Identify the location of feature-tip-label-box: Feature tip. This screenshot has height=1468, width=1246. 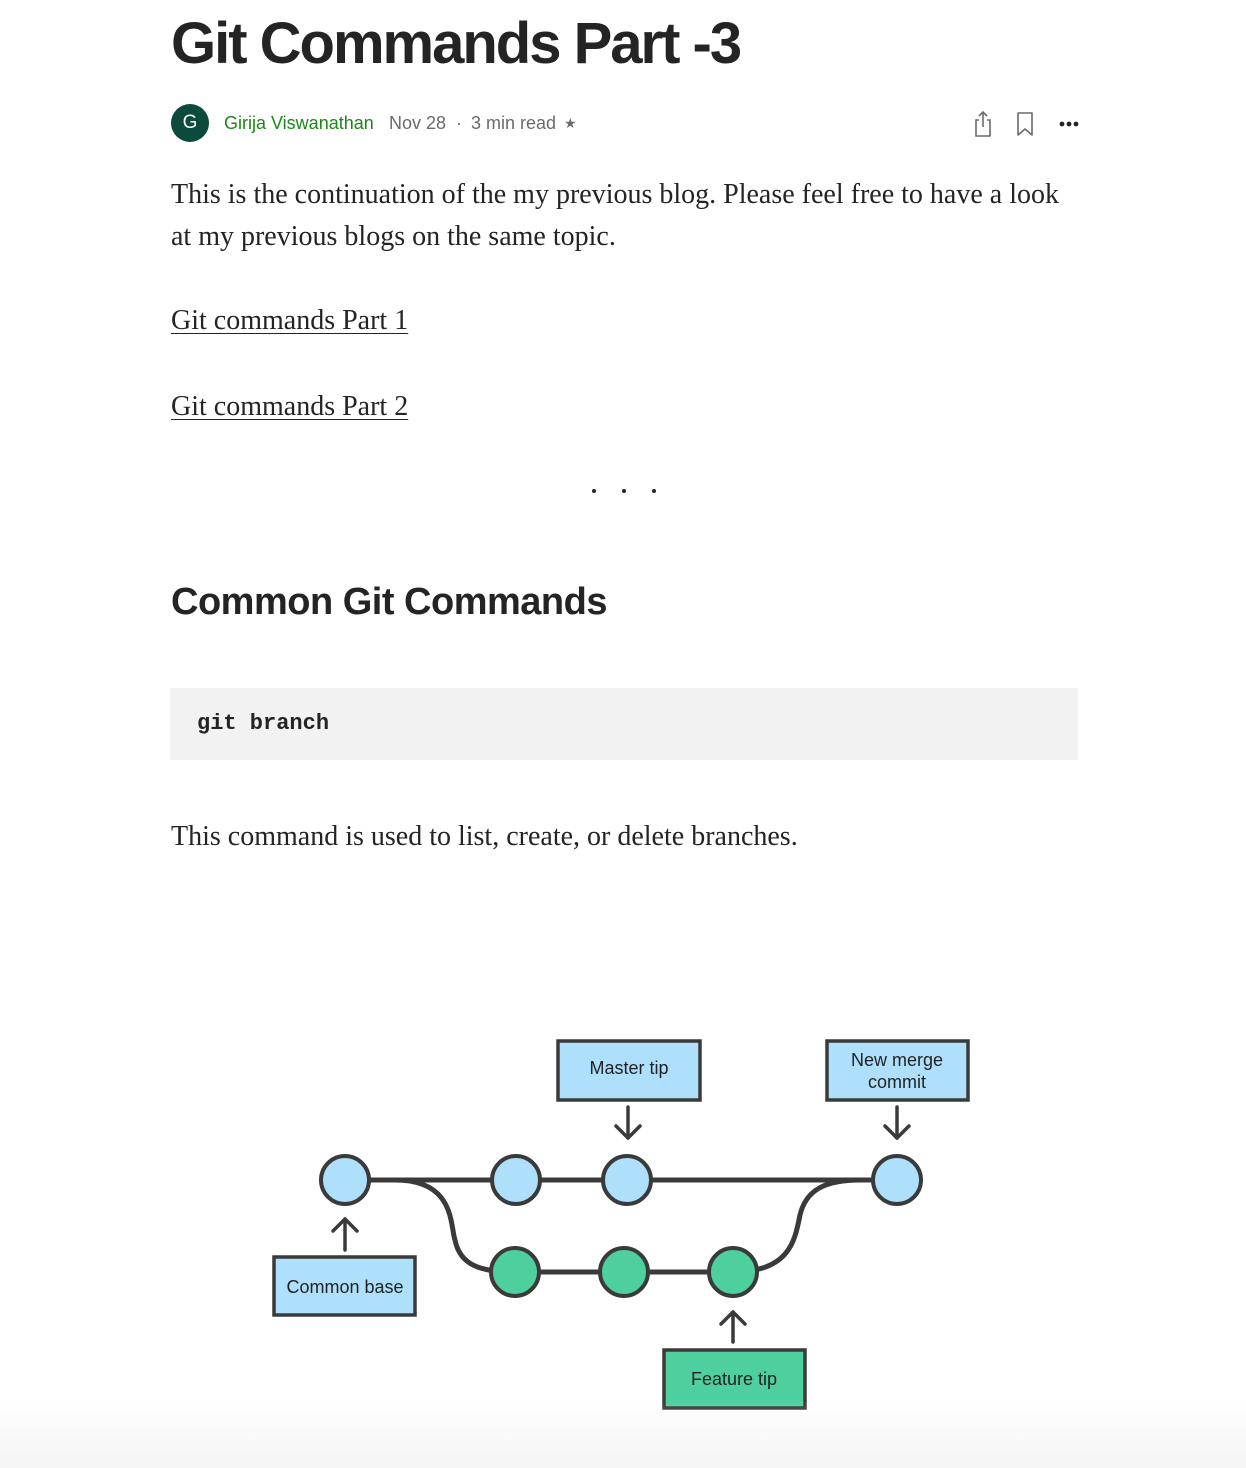
(734, 1379).